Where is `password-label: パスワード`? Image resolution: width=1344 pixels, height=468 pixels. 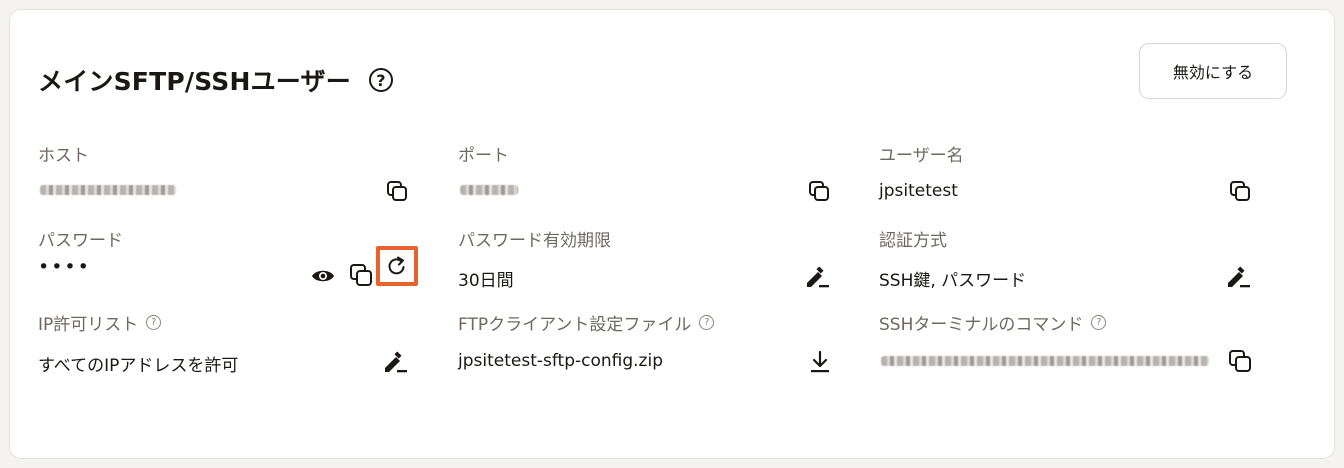 password-label: パスワード is located at coordinates (80, 241).